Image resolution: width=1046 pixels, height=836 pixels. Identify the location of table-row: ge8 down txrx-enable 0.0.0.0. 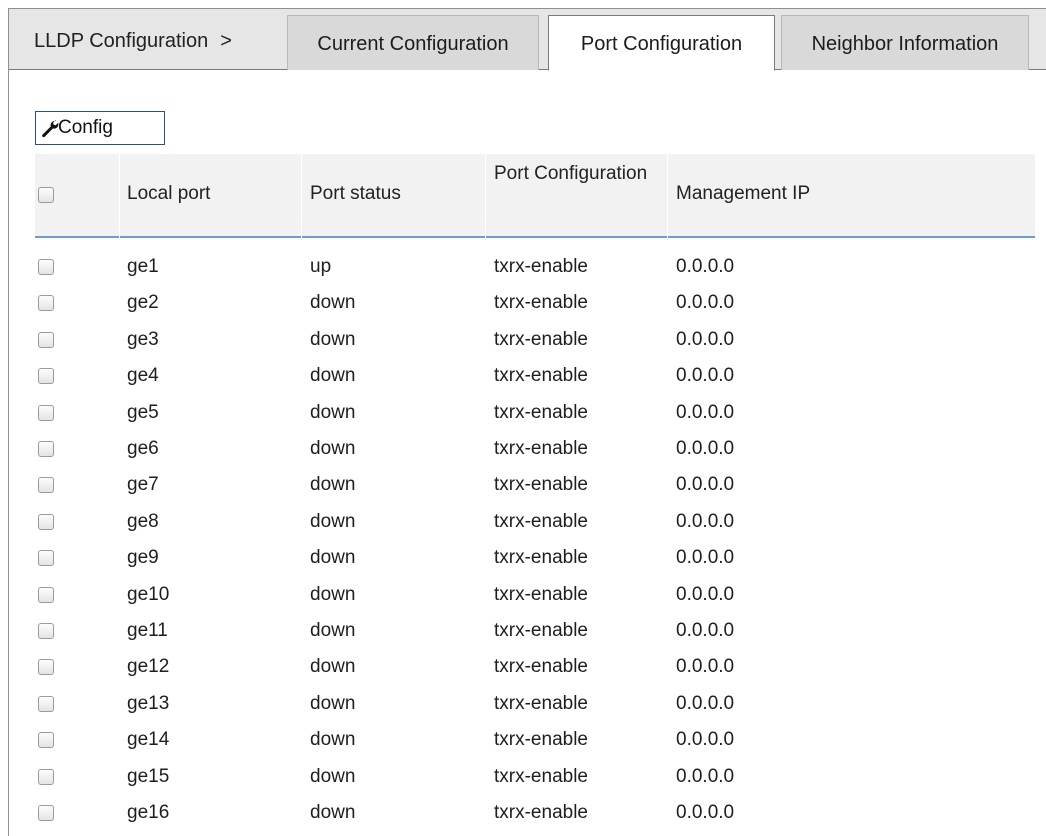
(535, 522).